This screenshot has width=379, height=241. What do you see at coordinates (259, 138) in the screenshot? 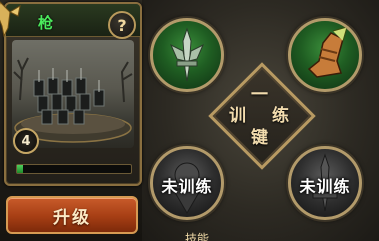
I see `train-all-char-4: 键` at bounding box center [259, 138].